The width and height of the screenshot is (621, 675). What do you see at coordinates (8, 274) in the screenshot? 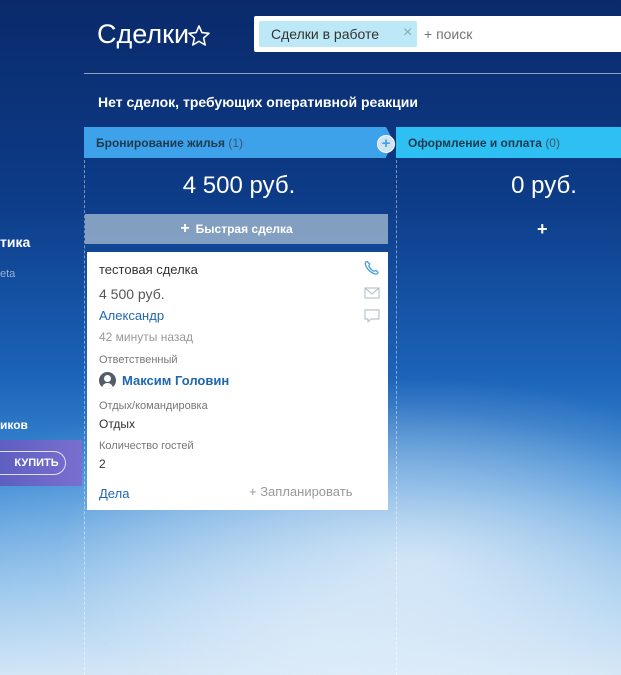
I see `sidebar-subtext: eta` at bounding box center [8, 274].